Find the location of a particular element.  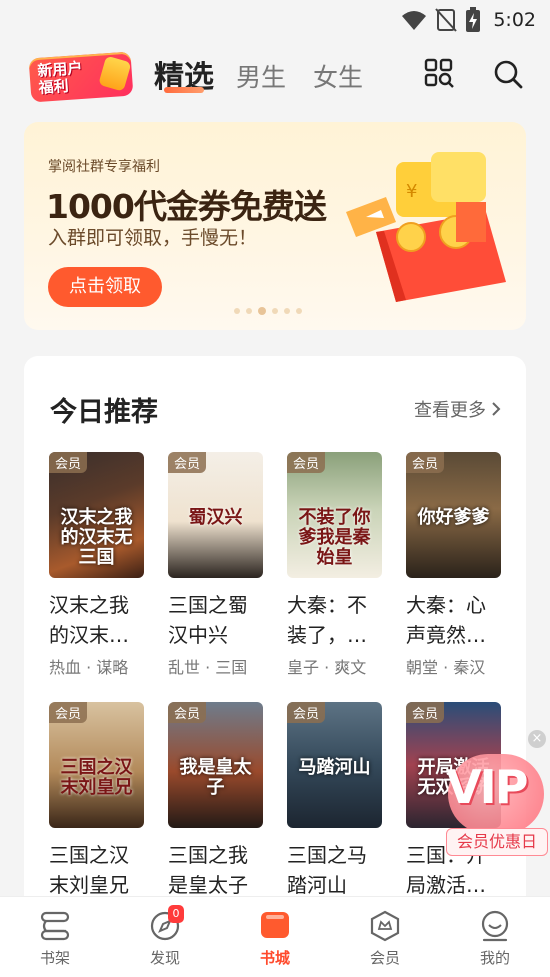

view-more-label: 查看更多 is located at coordinates (450, 410).